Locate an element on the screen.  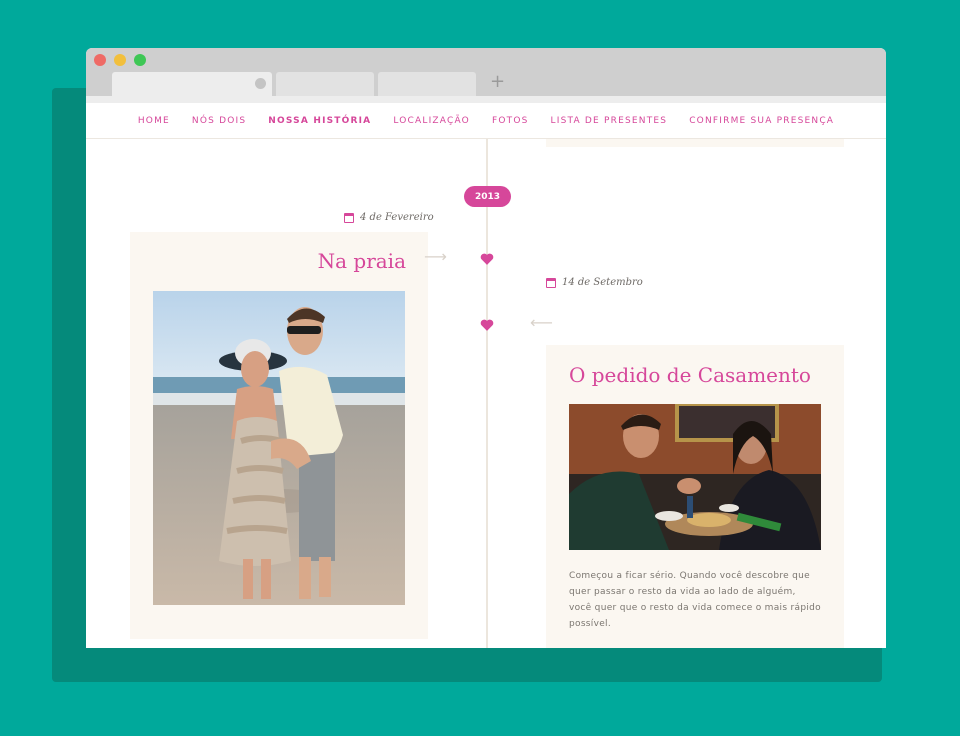
event-date-text: 4 de Fevereiro is located at coordinates (397, 217).